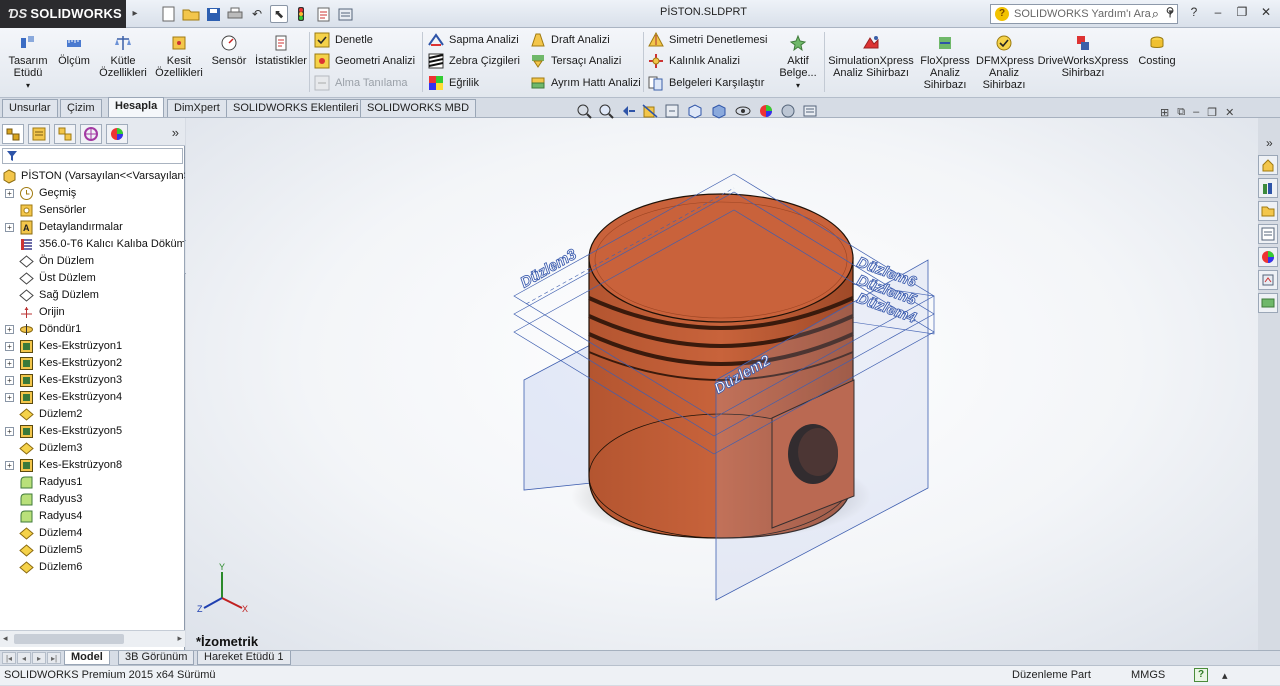 The height and width of the screenshot is (686, 1280). What do you see at coordinates (721, 258) in the screenshot?
I see `piston-top-face` at bounding box center [721, 258].